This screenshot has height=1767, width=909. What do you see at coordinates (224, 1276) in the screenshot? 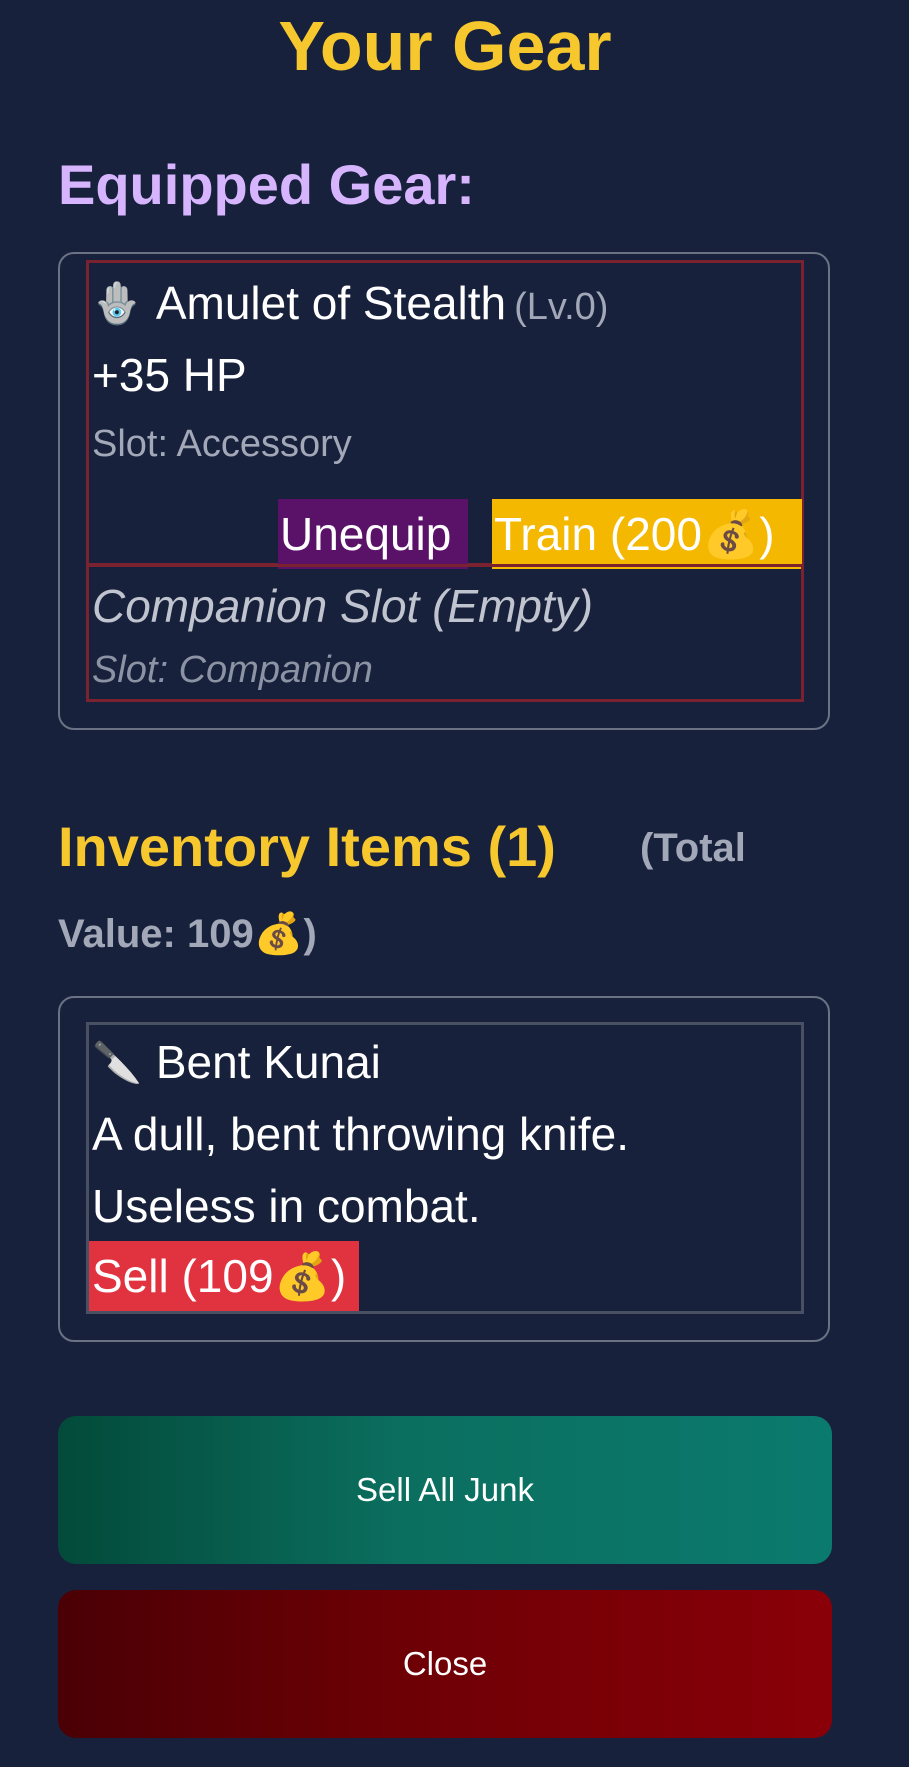
I see `sell-button: Sell (109💰)` at bounding box center [224, 1276].